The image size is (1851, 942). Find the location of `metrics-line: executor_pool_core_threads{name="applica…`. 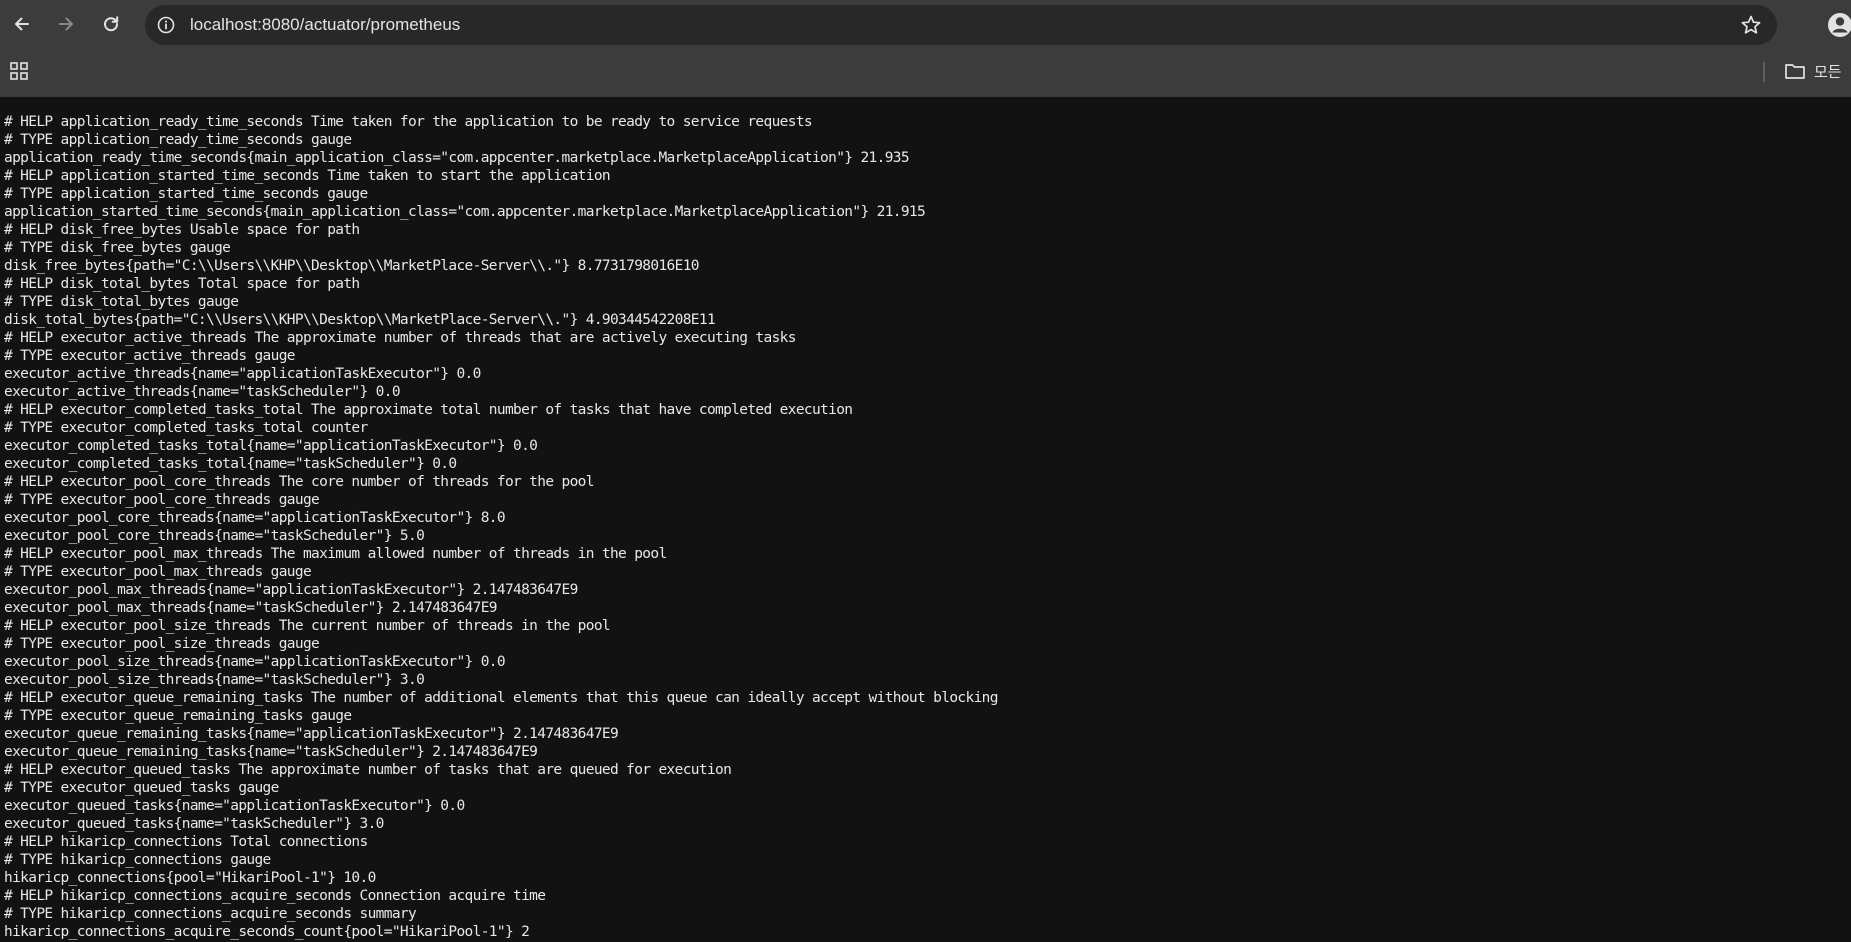

metrics-line: executor_pool_core_threads{name="applica… is located at coordinates (255, 518).